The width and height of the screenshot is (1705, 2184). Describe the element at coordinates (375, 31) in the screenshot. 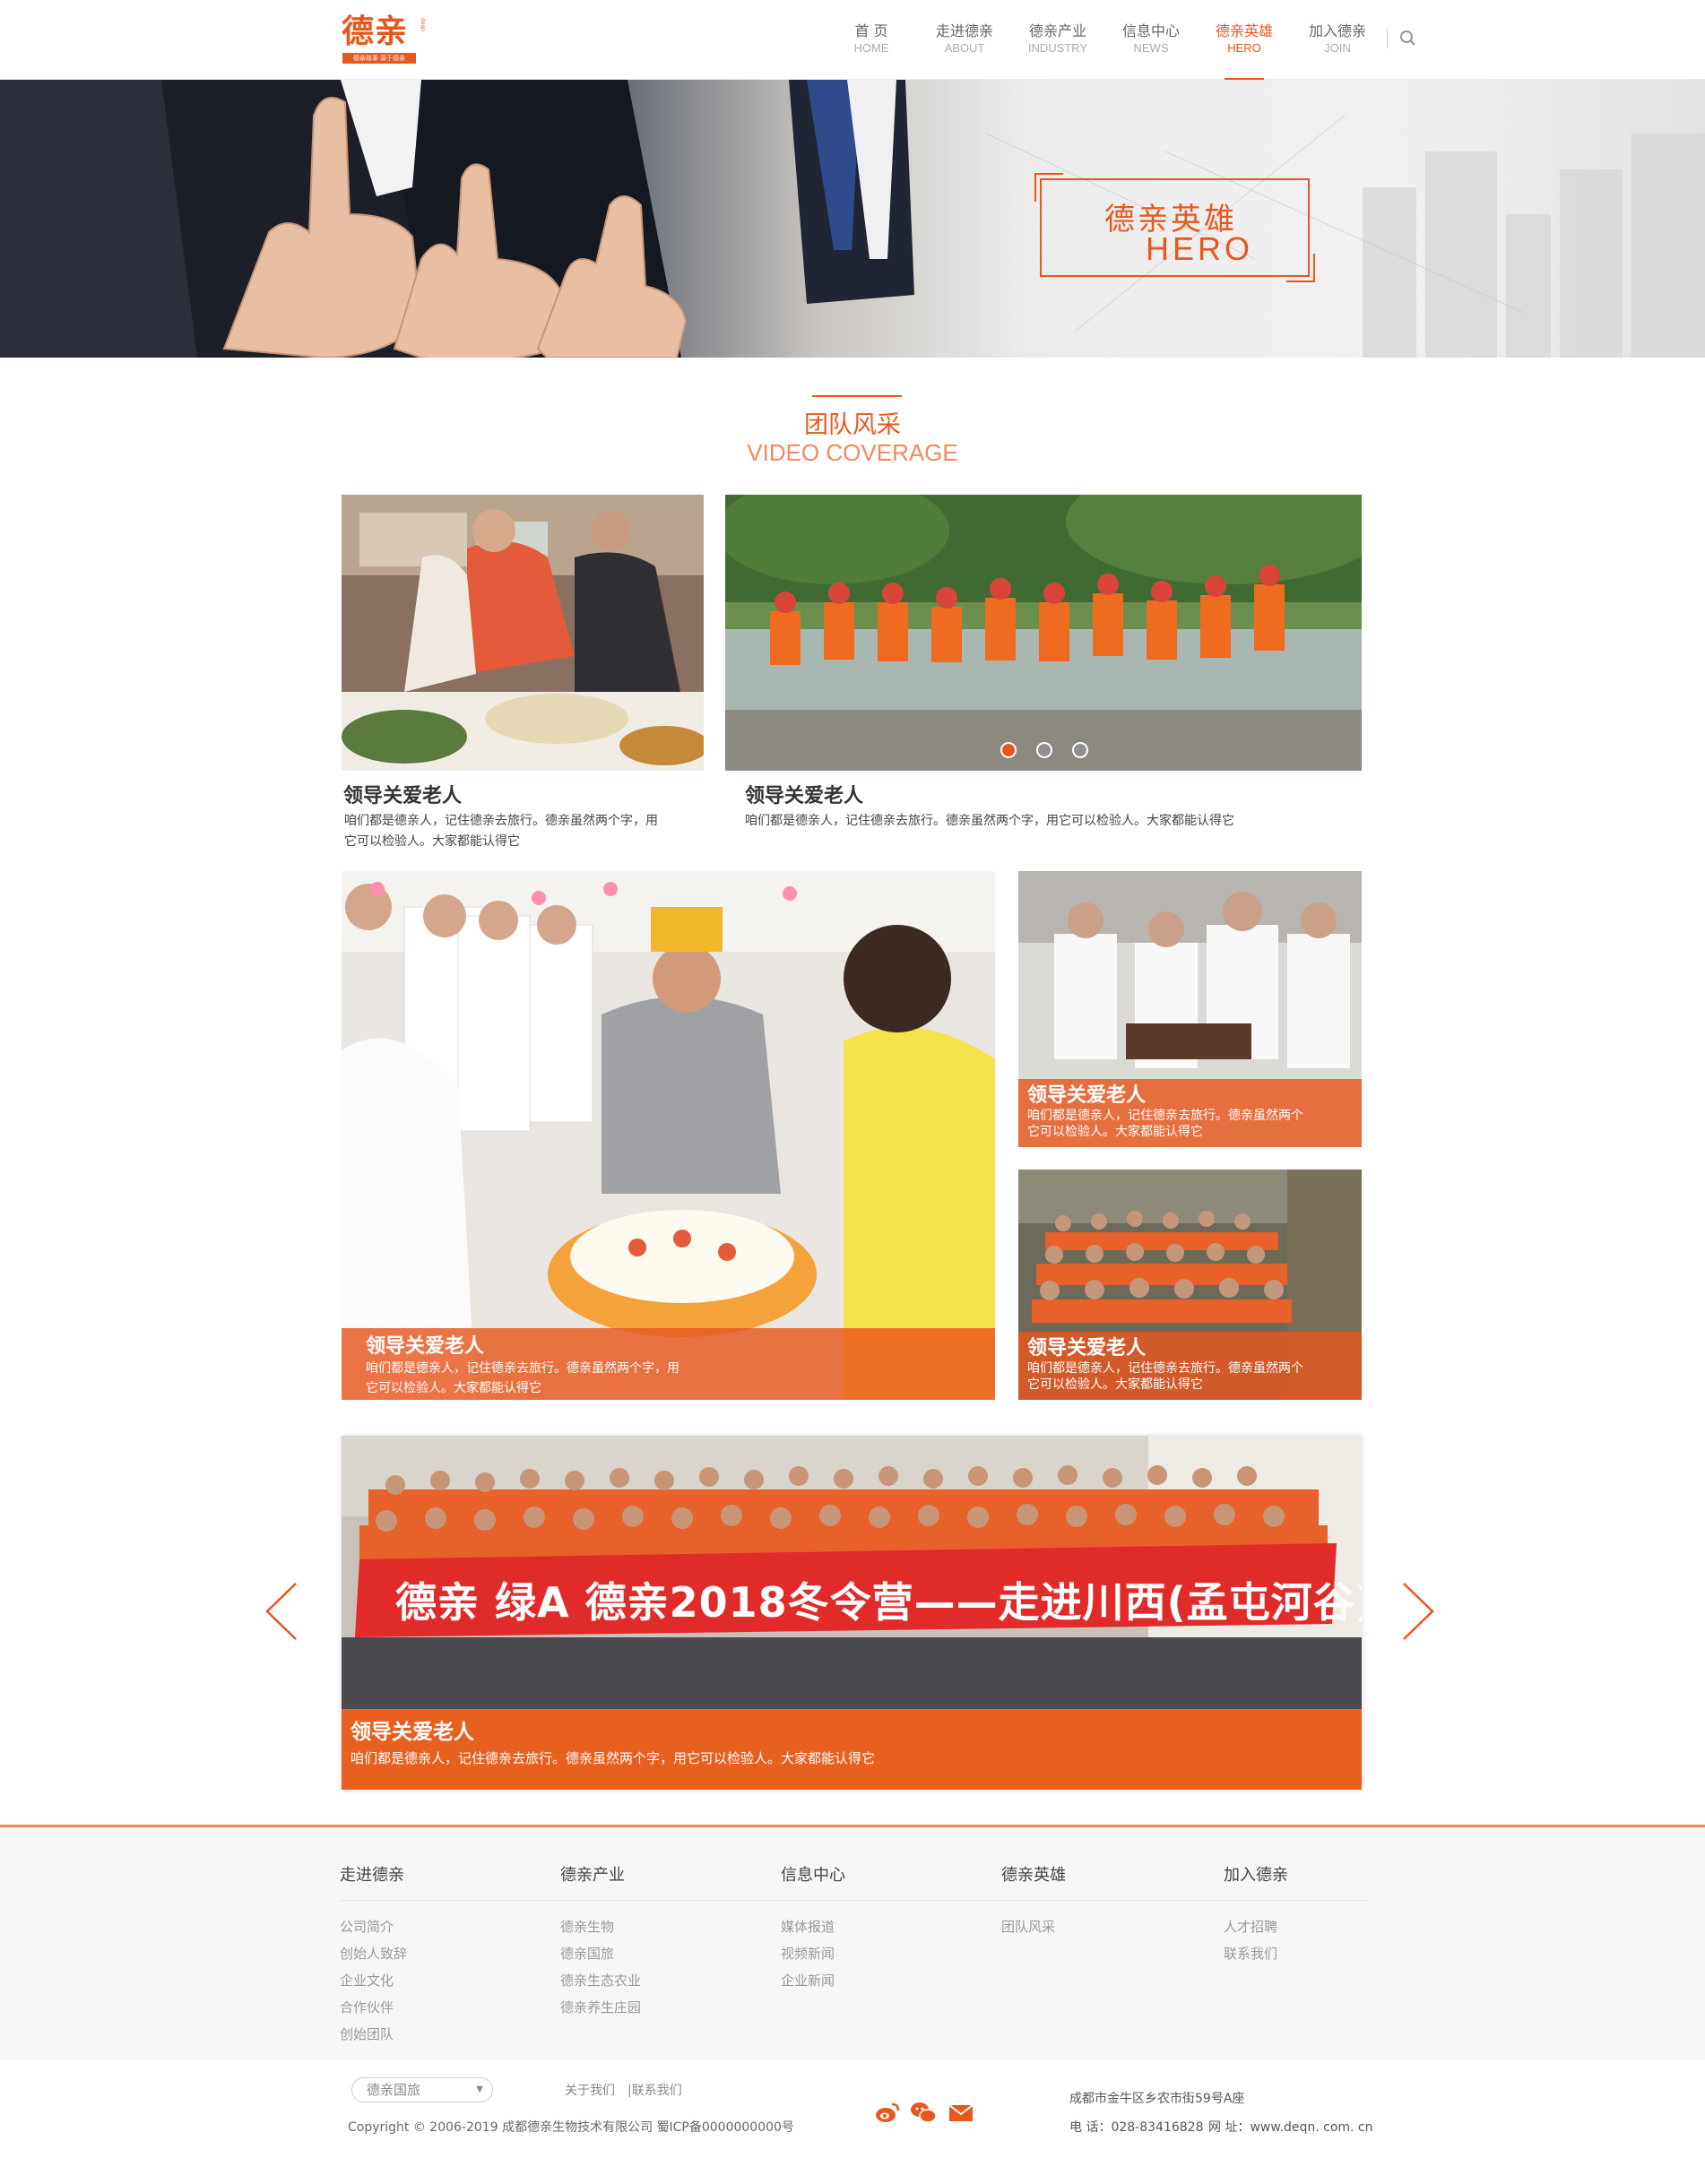

I see `logo-text: 德亲` at that location.